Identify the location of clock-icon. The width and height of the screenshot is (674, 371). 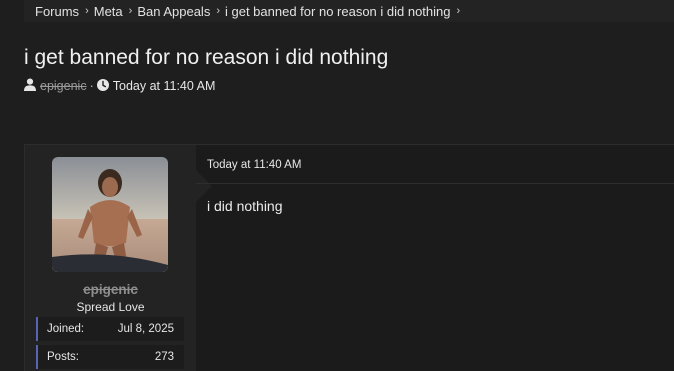
(102, 86).